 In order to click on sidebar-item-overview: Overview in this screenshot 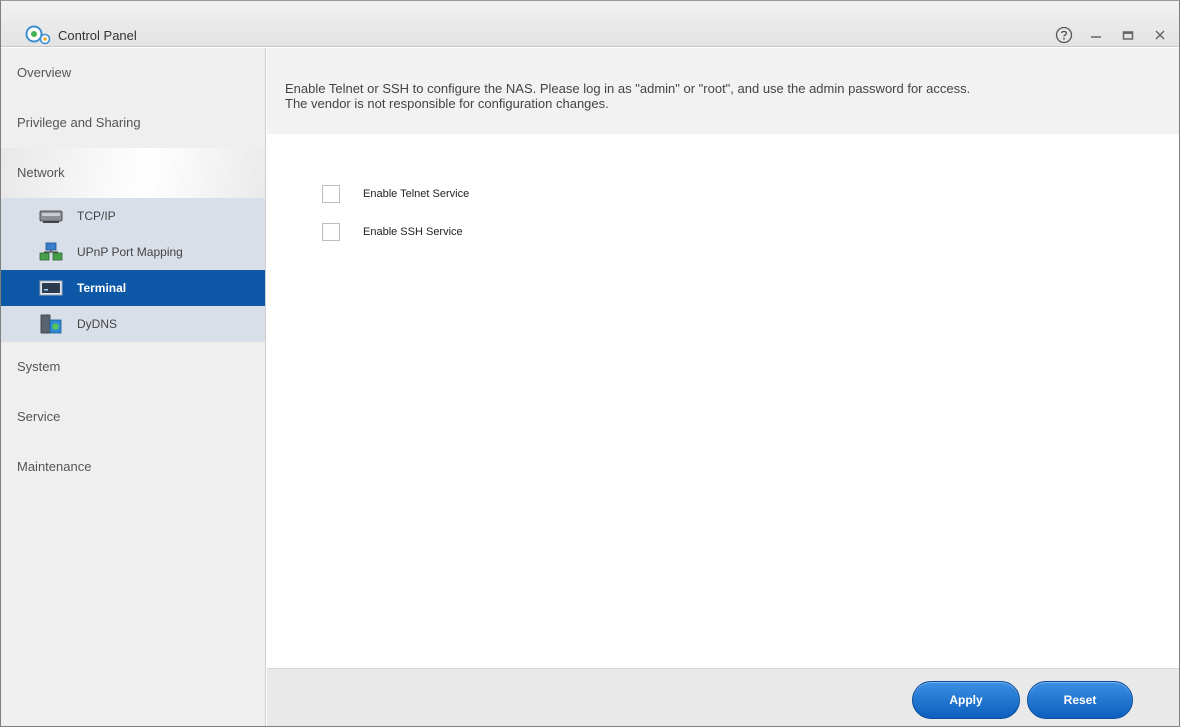, I will do `click(133, 73)`.